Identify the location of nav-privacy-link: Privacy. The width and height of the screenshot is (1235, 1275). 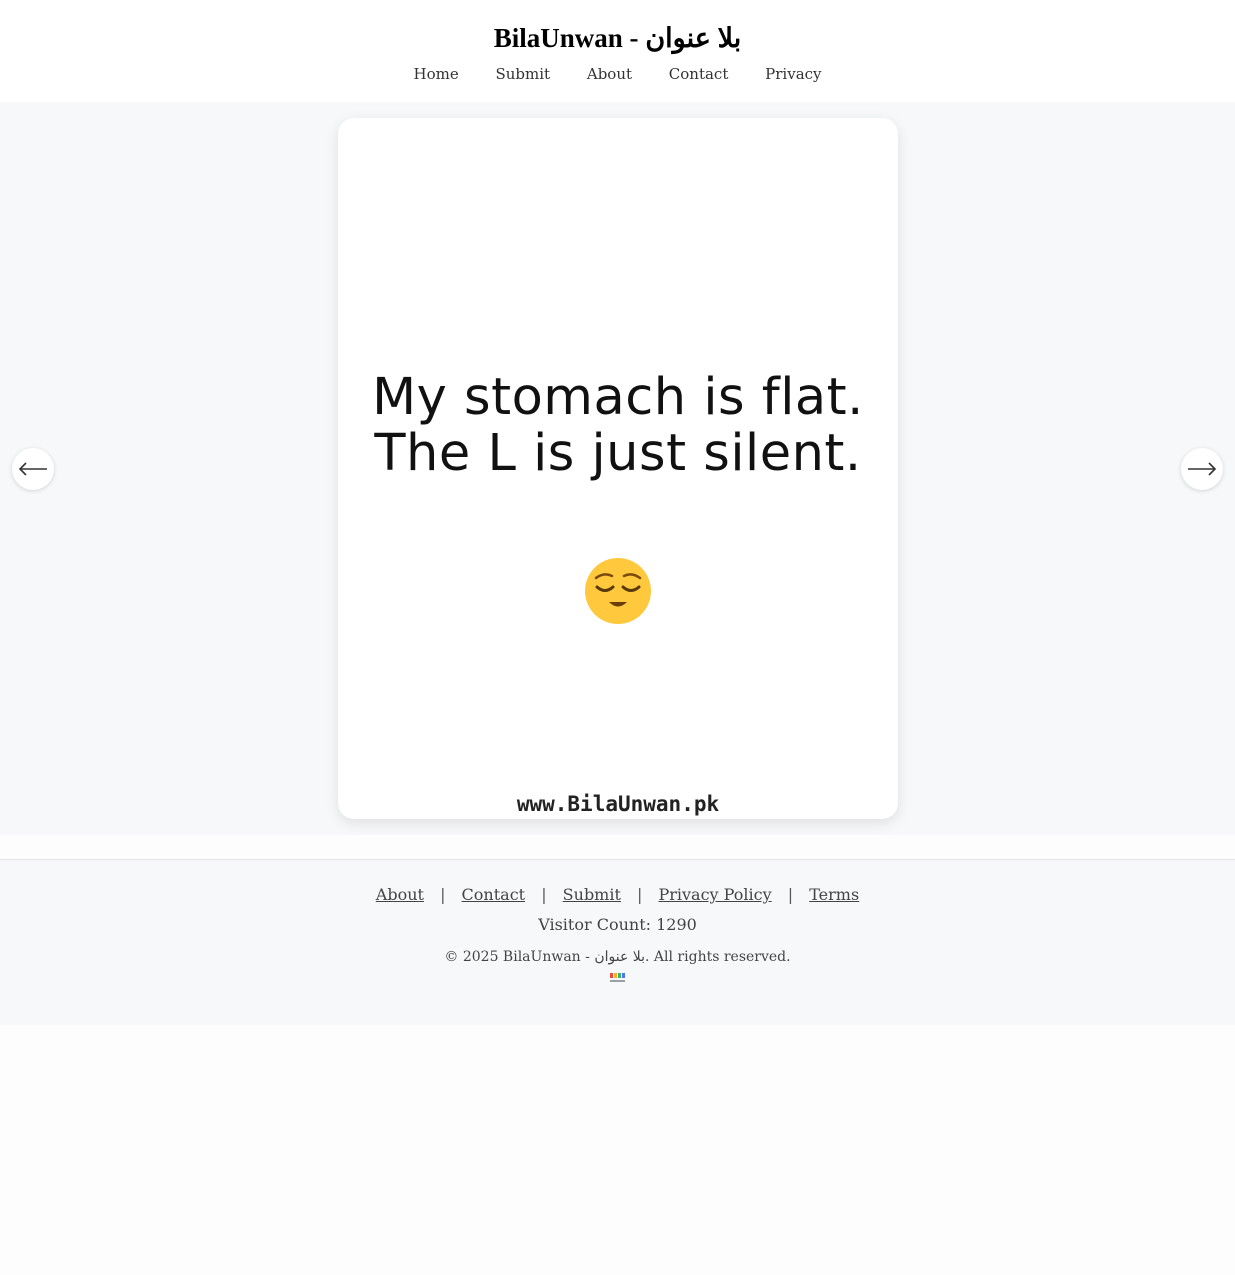
(793, 74).